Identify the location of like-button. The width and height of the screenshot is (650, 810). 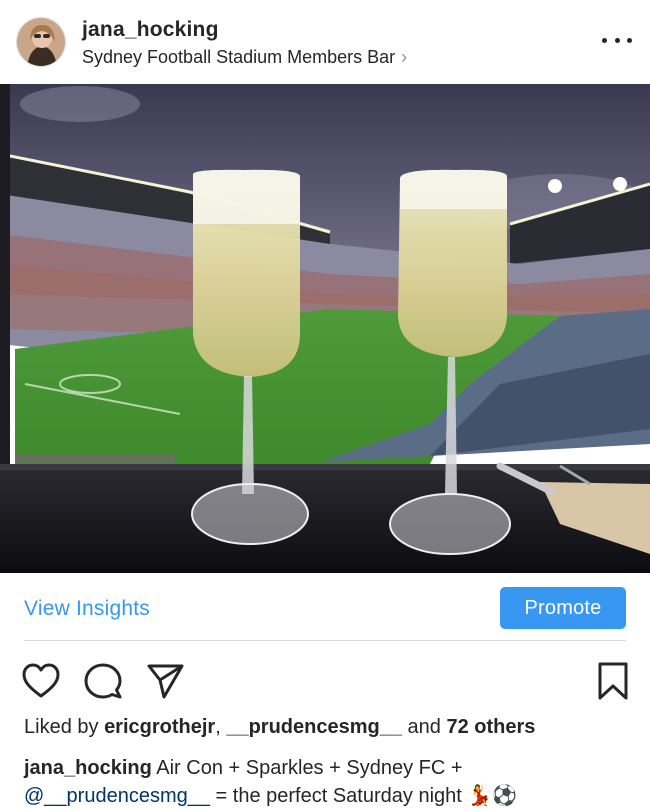
(41, 681).